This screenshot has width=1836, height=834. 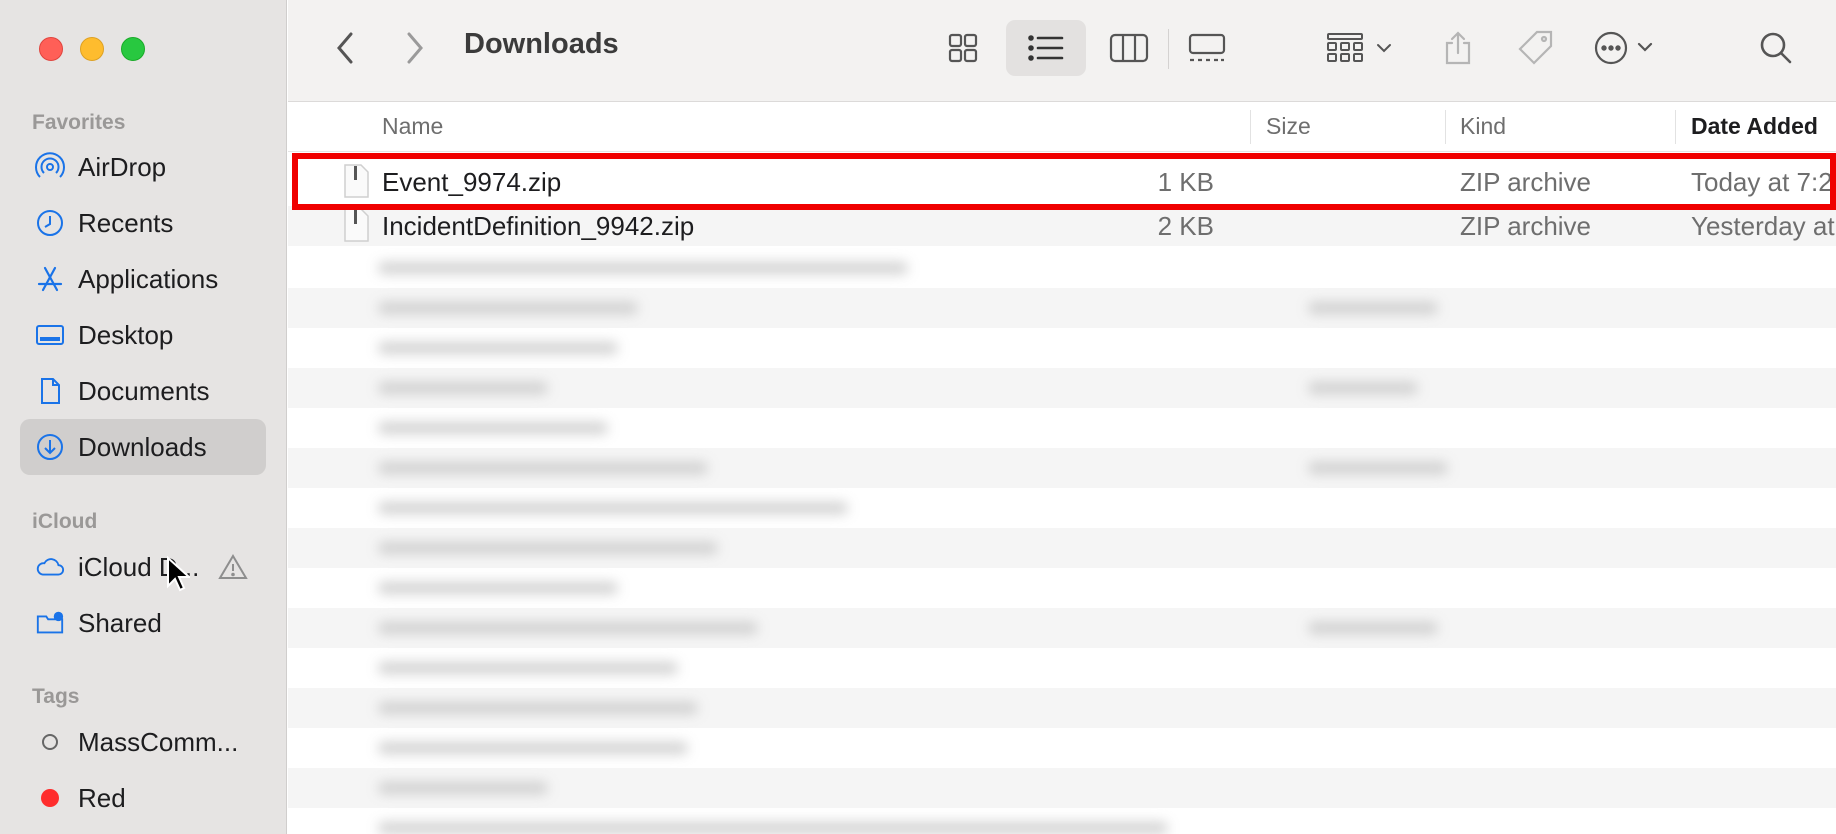 What do you see at coordinates (1536, 48) in the screenshot?
I see `tag-icon` at bounding box center [1536, 48].